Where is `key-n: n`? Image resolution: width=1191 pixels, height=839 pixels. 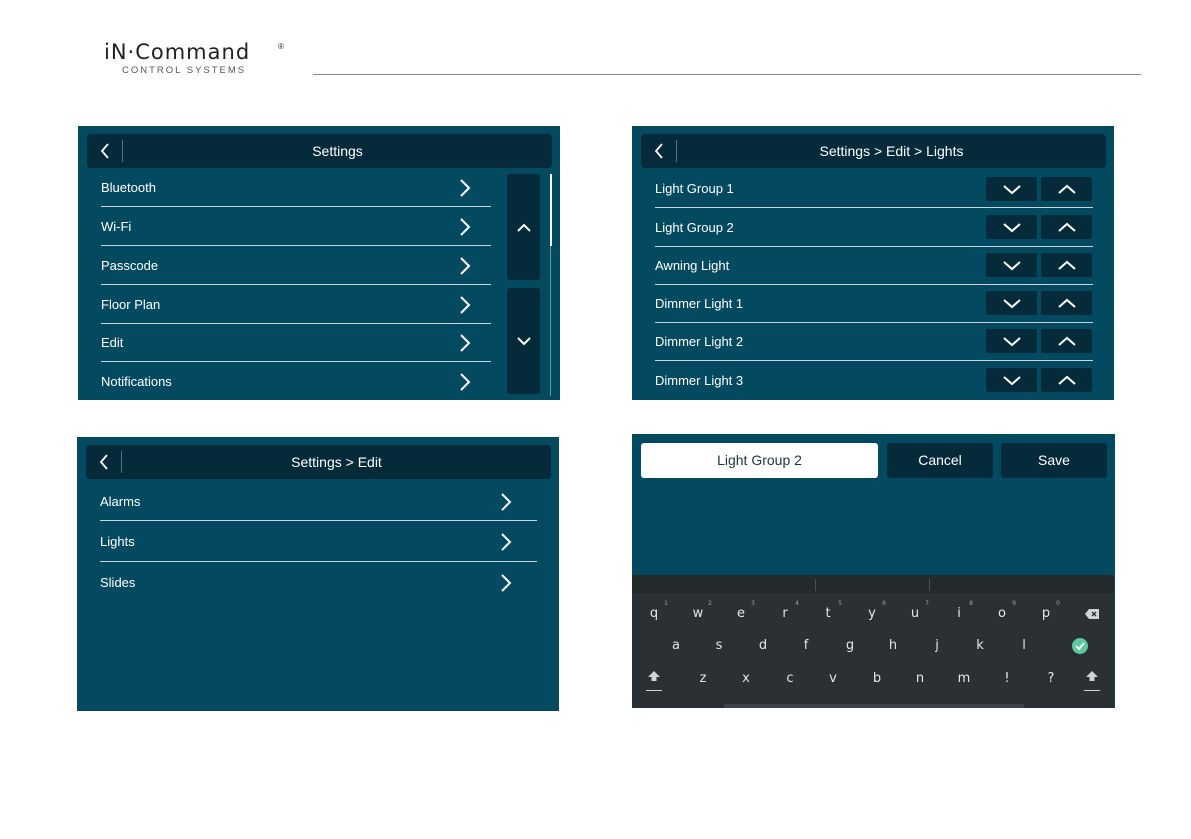
key-n: n is located at coordinates (920, 679).